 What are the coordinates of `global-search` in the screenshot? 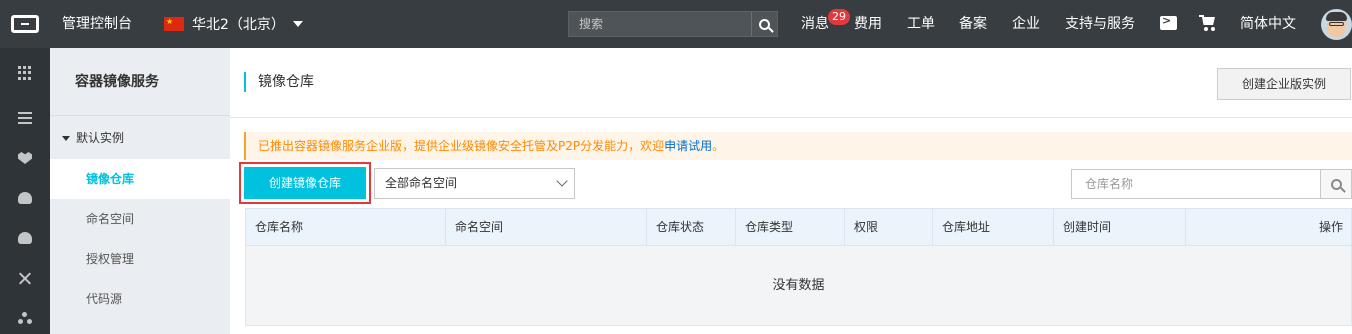 It's located at (673, 24).